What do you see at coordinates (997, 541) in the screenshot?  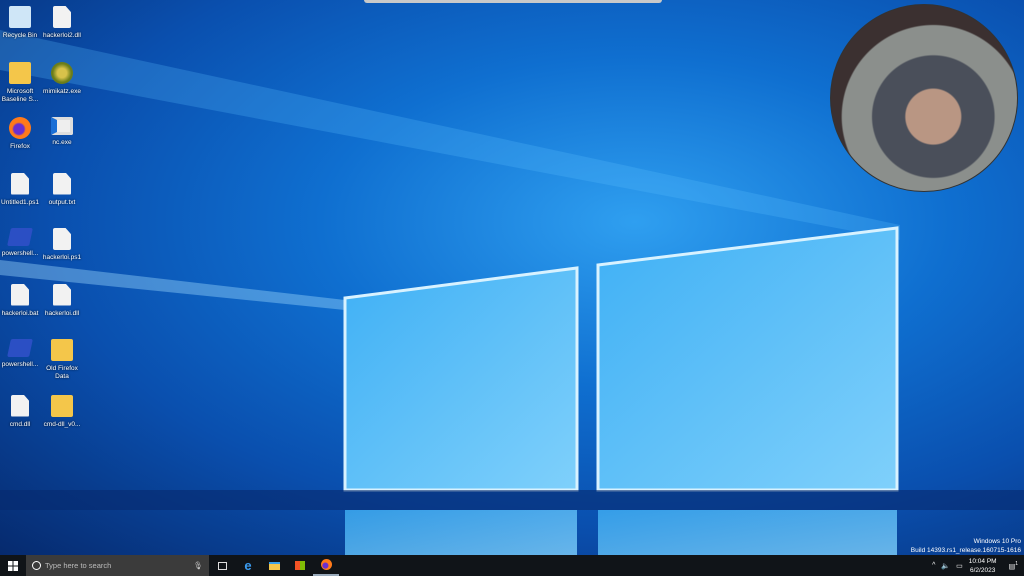 I see `watermark-edition: Windows 10 Pro` at bounding box center [997, 541].